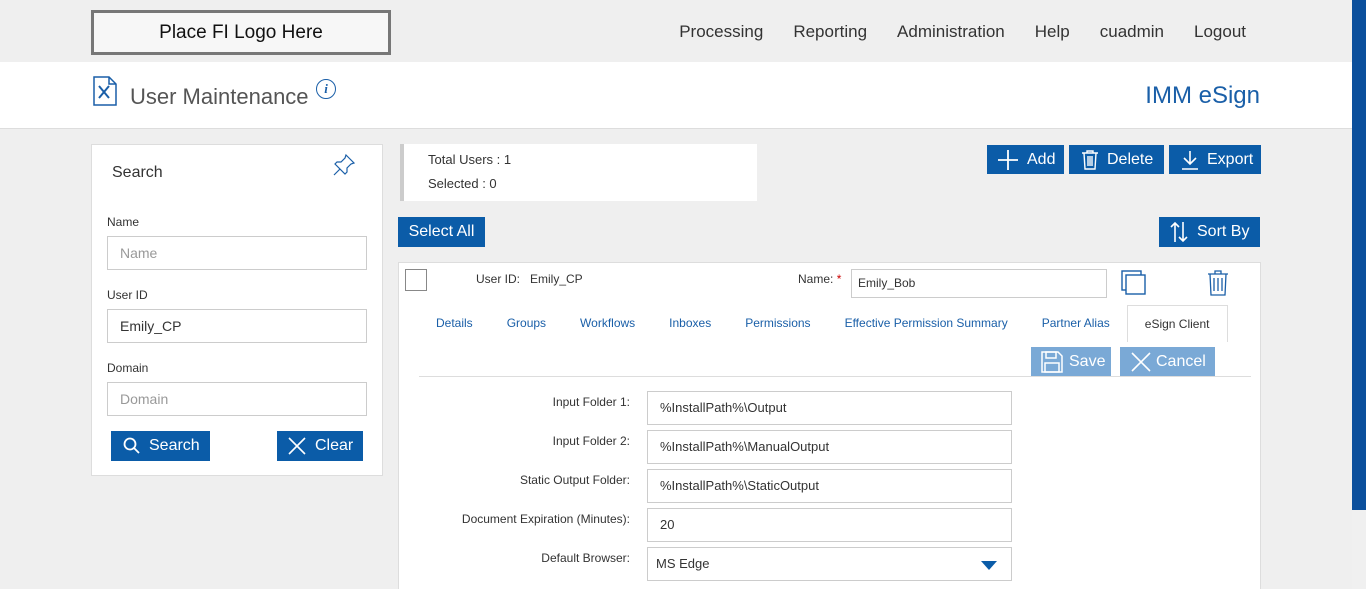 This screenshot has height=589, width=1366. I want to click on add-button-label: Add, so click(1041, 159).